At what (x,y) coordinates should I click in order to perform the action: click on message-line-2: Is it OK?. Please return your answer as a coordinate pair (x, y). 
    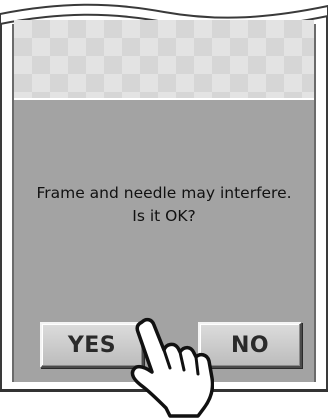
    Looking at the image, I should click on (164, 216).